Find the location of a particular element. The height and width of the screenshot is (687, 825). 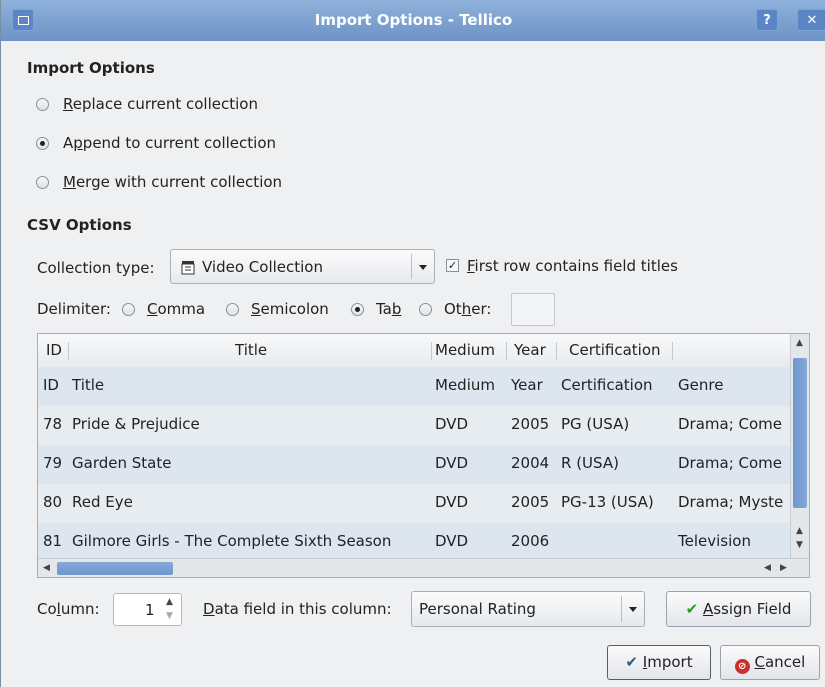

semicolon-radio is located at coordinates (232, 309).